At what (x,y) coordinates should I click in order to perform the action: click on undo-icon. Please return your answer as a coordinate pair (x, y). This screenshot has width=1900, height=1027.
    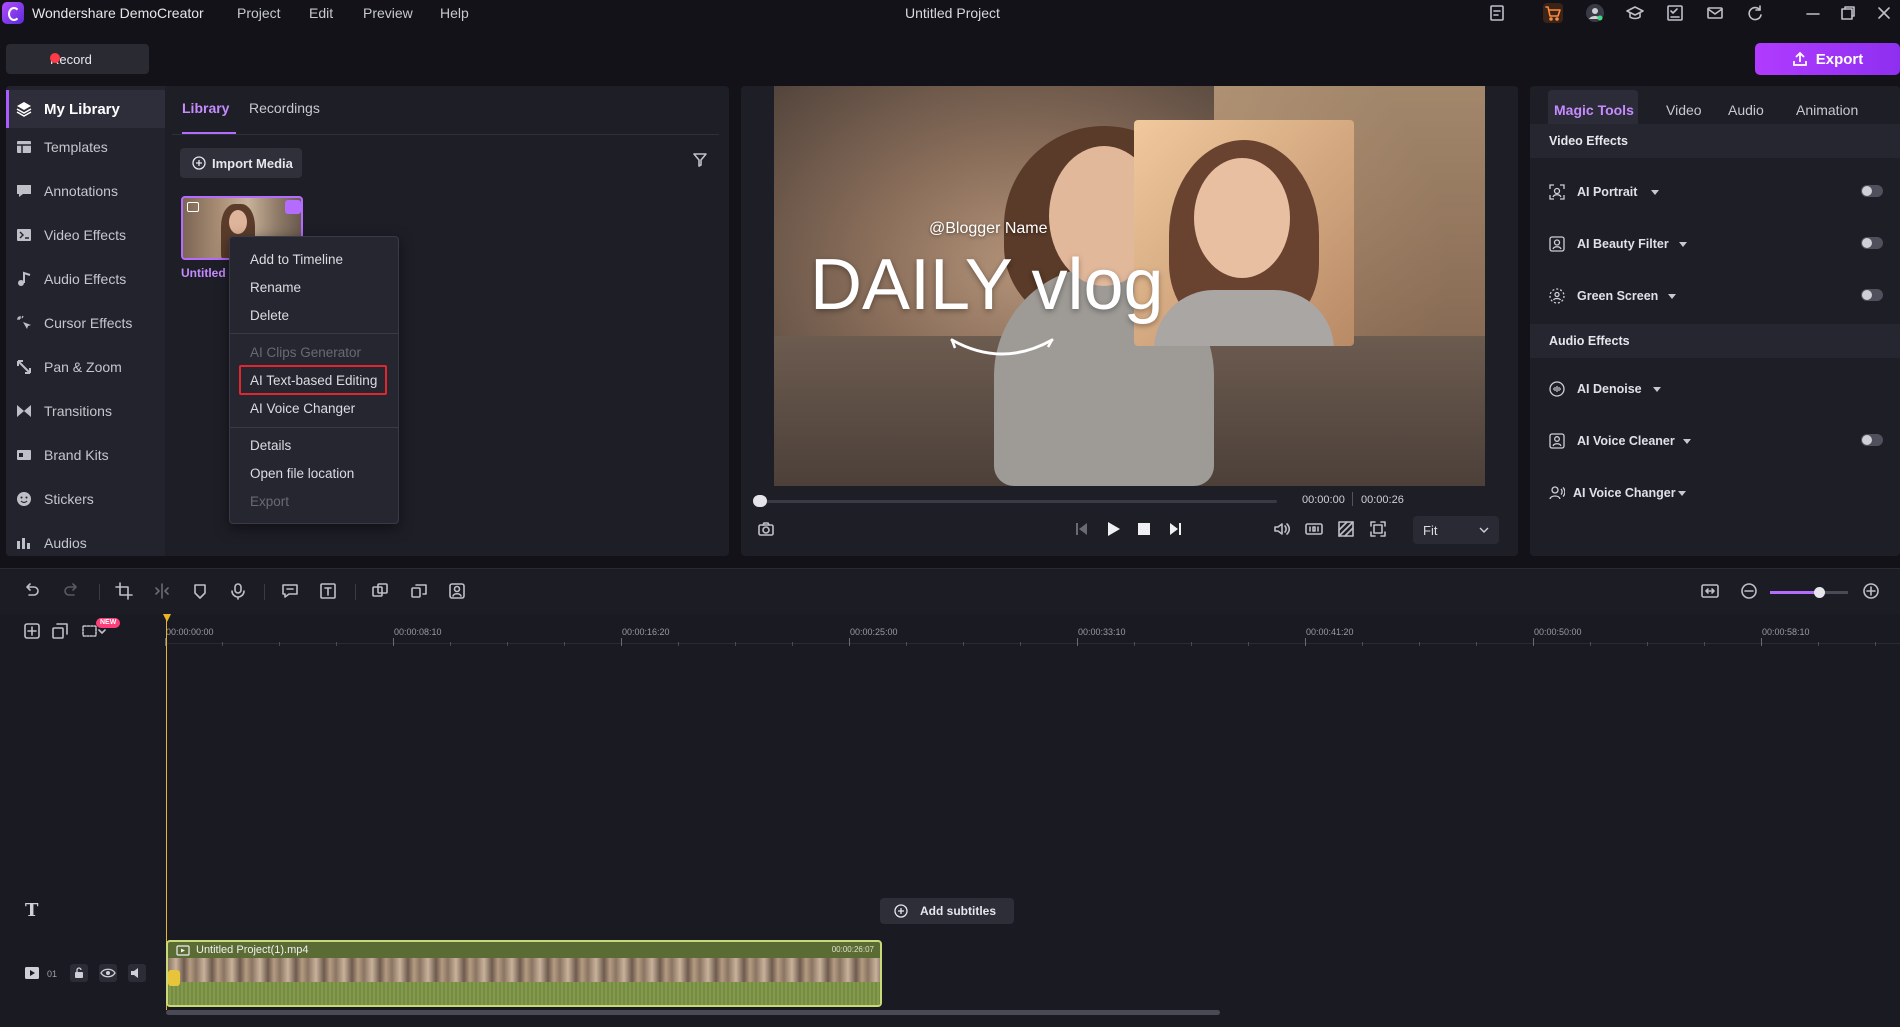
    Looking at the image, I should click on (32, 591).